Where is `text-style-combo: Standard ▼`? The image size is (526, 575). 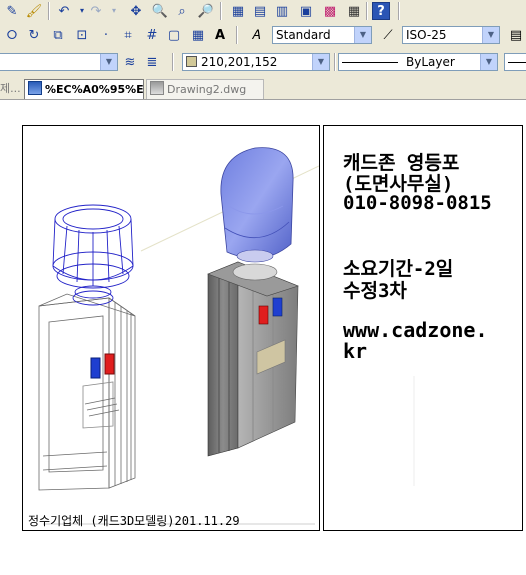 text-style-combo: Standard ▼ is located at coordinates (322, 35).